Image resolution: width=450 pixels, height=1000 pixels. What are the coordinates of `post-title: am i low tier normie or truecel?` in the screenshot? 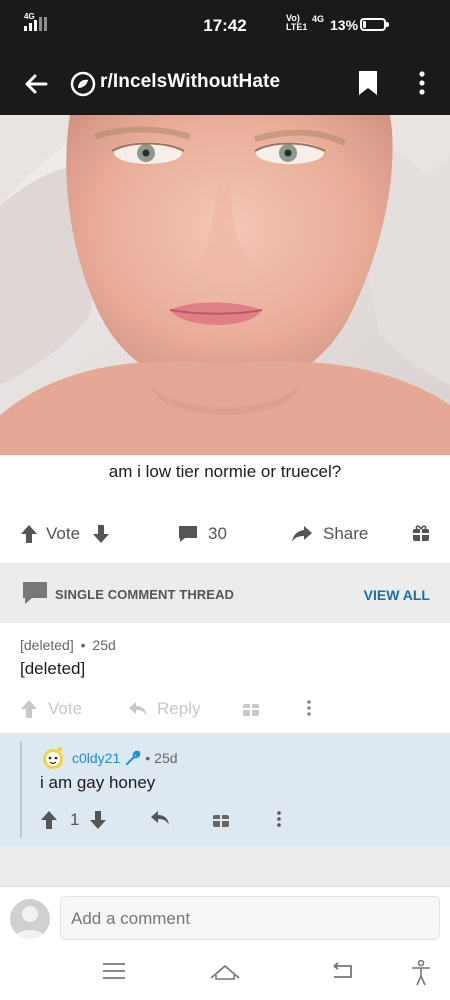 It's located at (225, 471).